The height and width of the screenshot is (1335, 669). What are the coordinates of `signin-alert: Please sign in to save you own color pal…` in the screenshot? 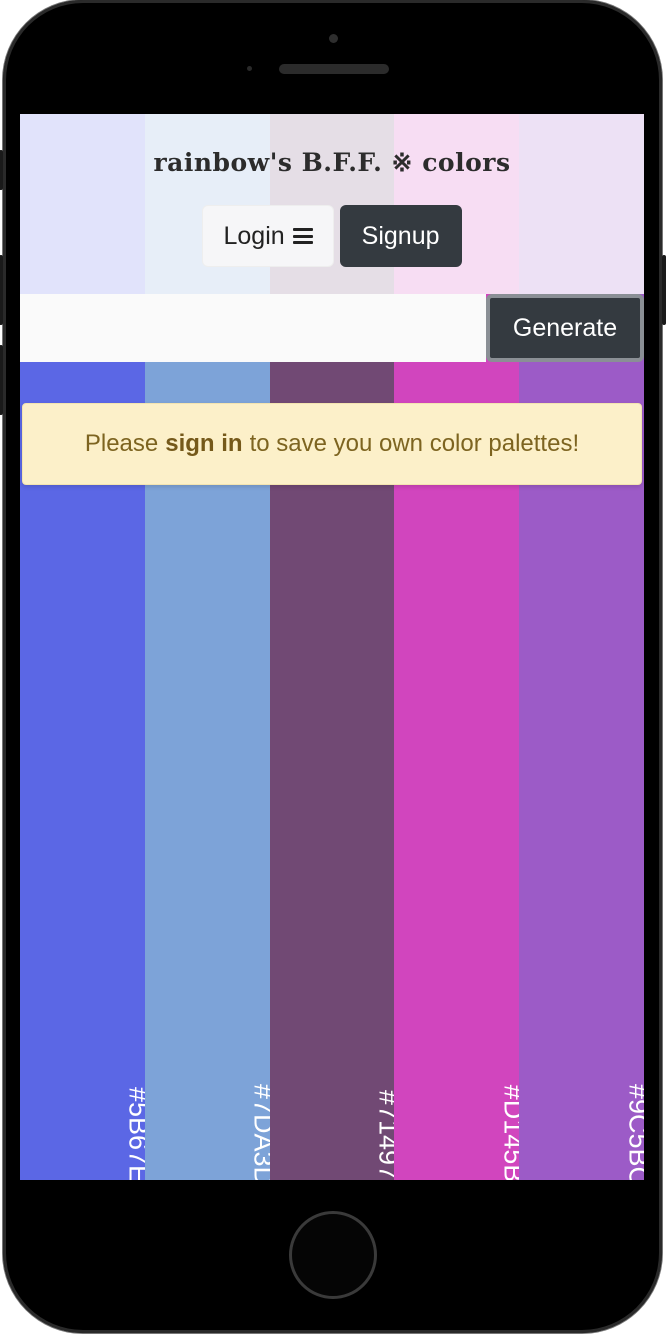 It's located at (332, 444).